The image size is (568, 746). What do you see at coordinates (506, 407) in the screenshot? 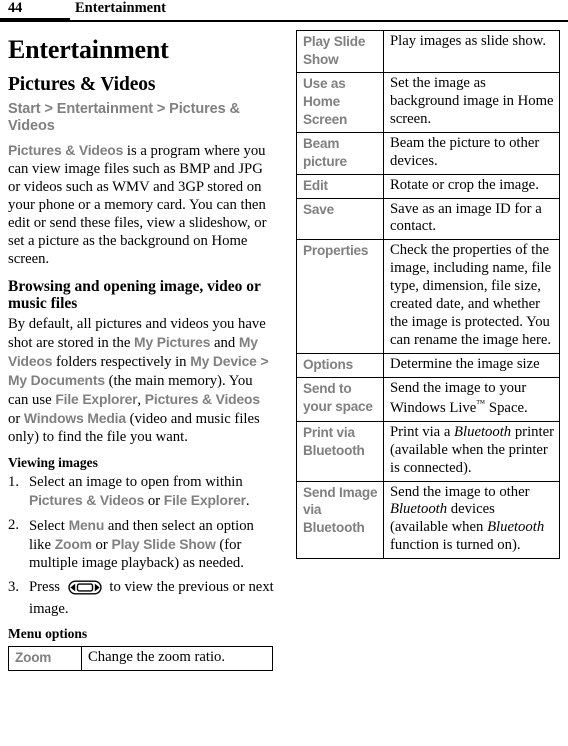
I see `send-space-text-2: Space.` at bounding box center [506, 407].